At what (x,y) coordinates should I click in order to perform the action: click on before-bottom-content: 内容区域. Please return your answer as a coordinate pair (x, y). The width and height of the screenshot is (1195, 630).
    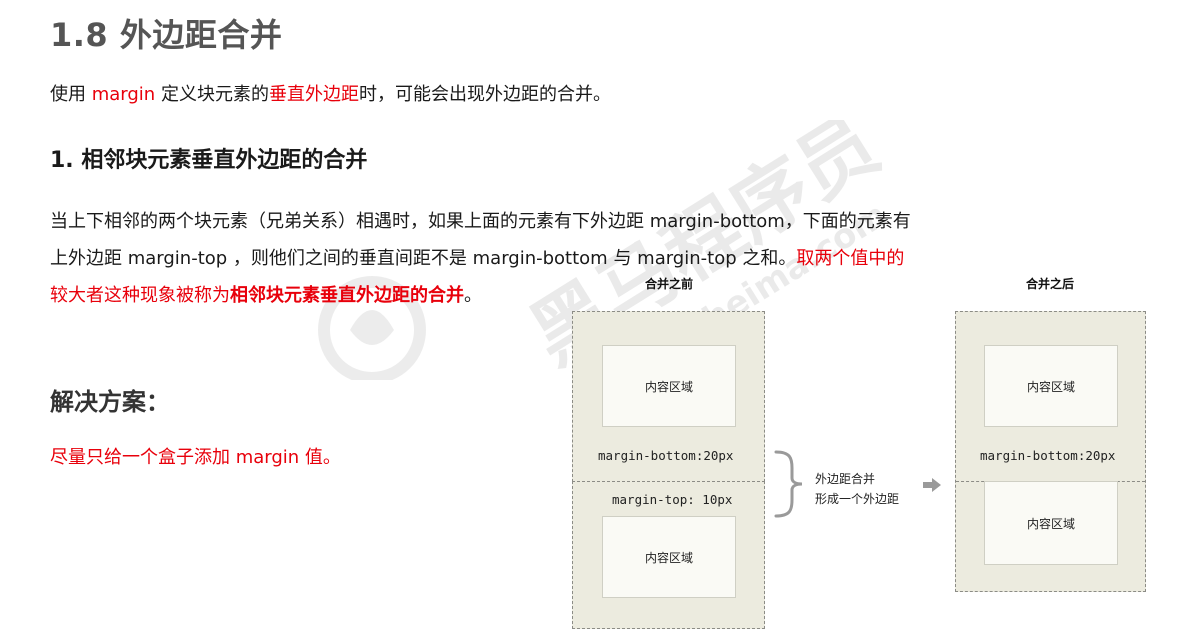
    Looking at the image, I should click on (669, 557).